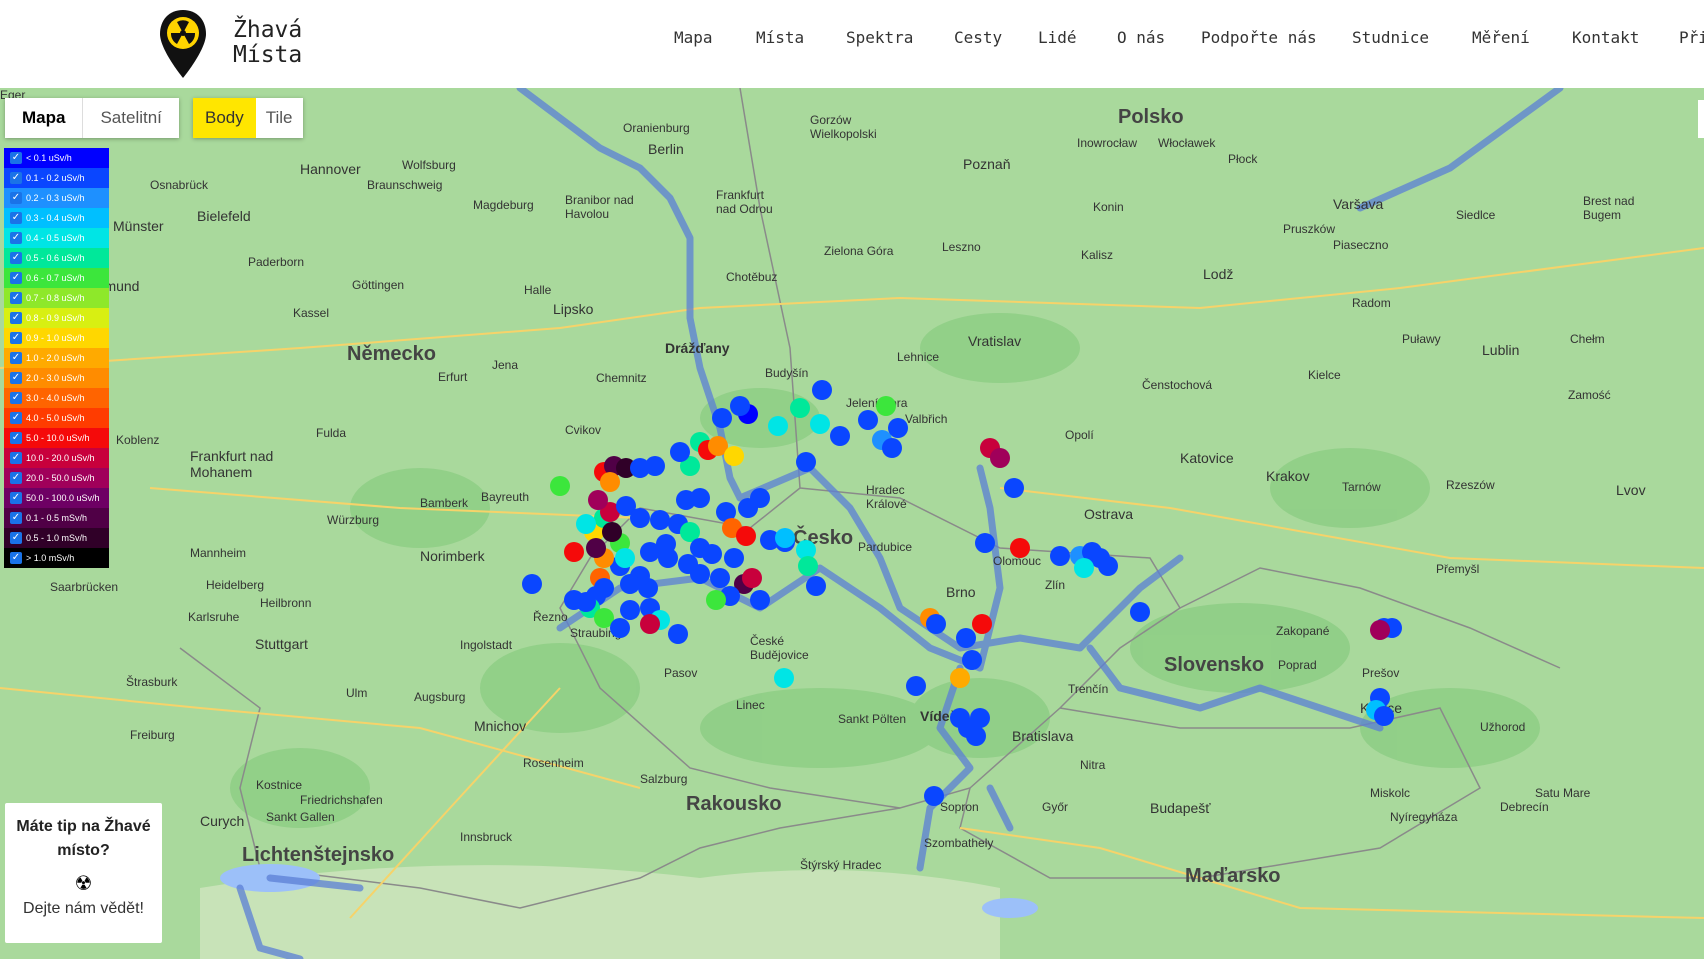  Describe the element at coordinates (56, 478) in the screenshot. I see `legend-row: ✓ 20.0 - 50.0 uSv/h` at that location.